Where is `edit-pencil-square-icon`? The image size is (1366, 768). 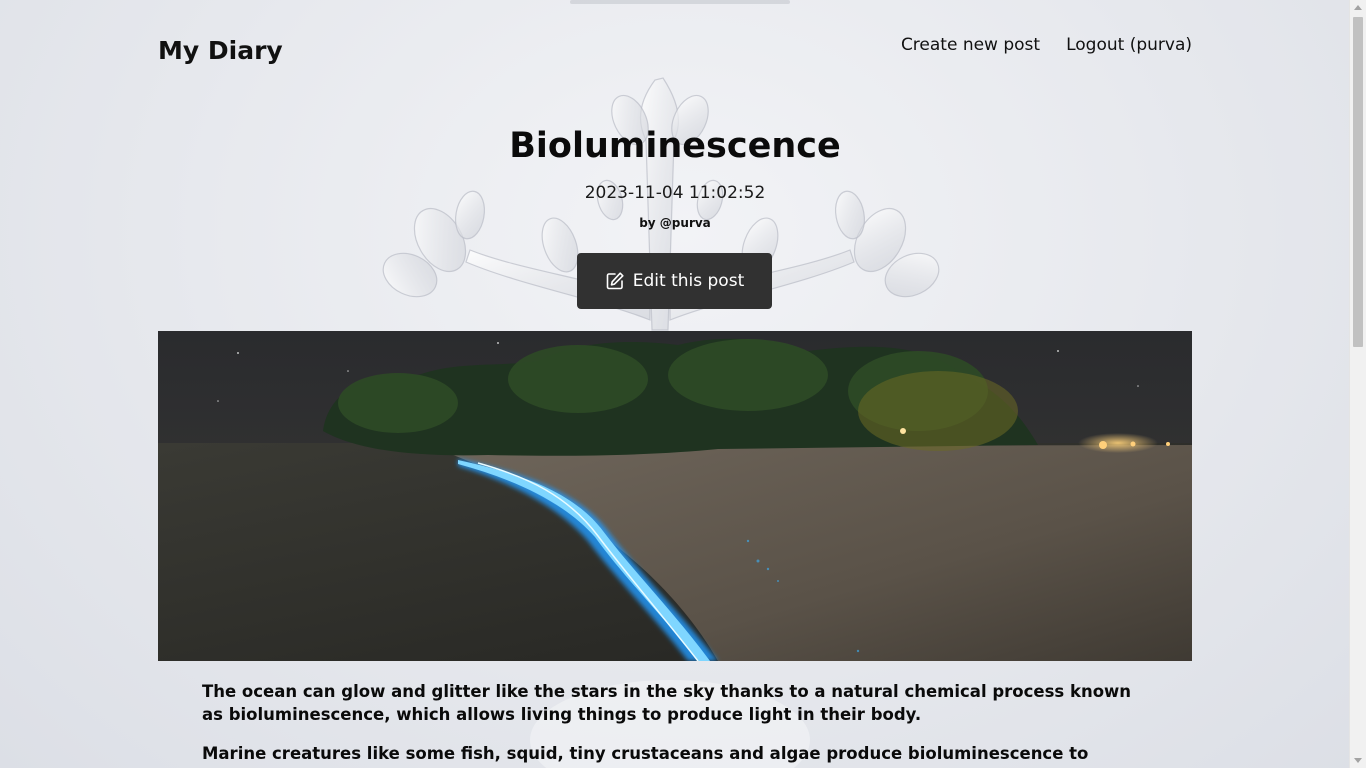 edit-pencil-square-icon is located at coordinates (615, 281).